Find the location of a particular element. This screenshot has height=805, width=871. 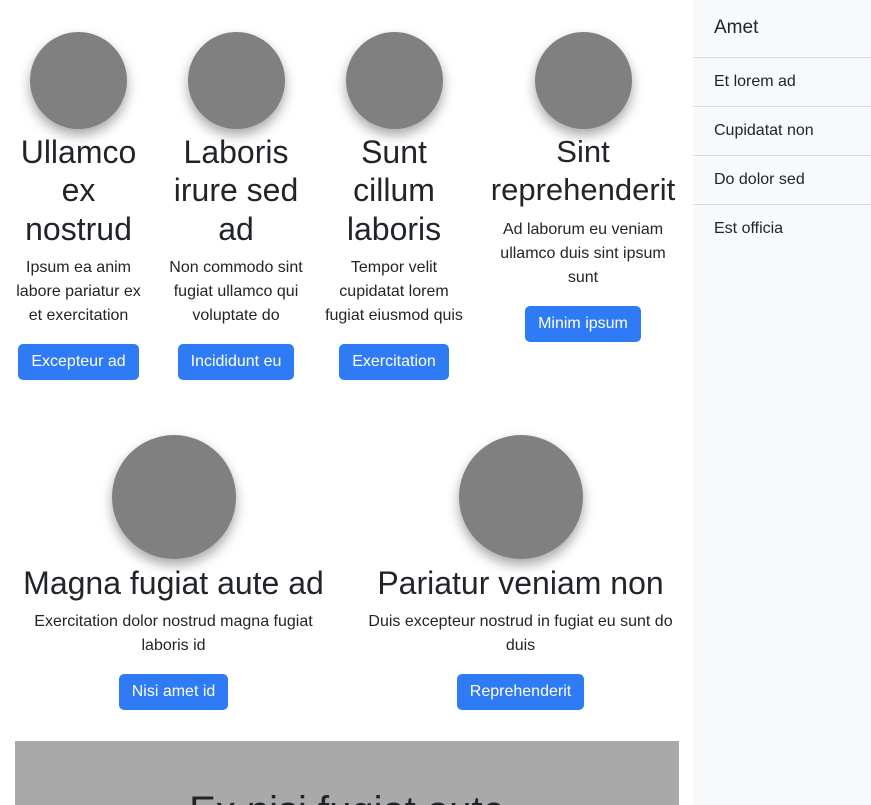

card-title: Magna fugiat aute ad is located at coordinates (173, 583).